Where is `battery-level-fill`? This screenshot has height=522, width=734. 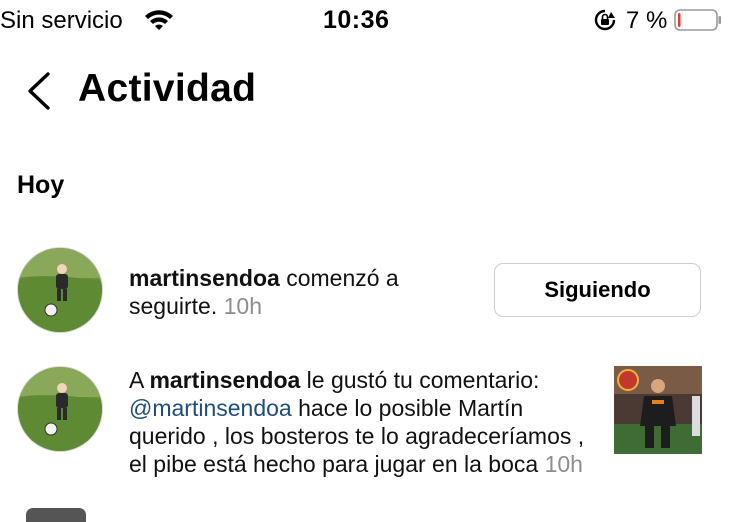 battery-level-fill is located at coordinates (679, 20).